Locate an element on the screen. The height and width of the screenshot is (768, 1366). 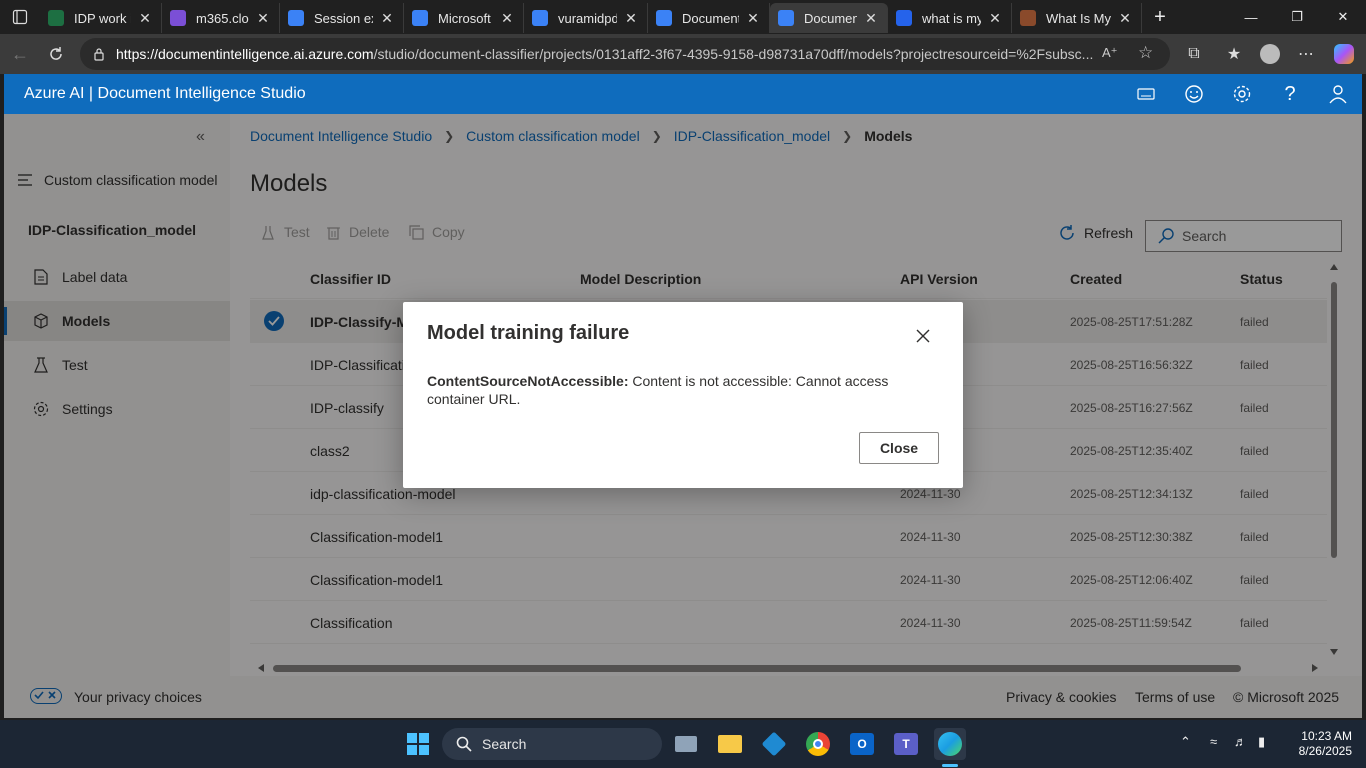
taskbar-search: Search is located at coordinates (552, 744).